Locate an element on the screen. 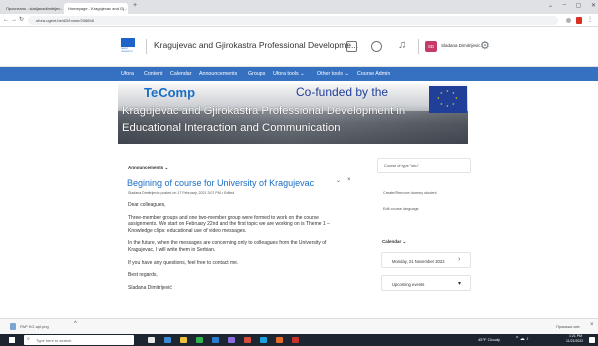 Image resolution: width=598 pixels, height=346 pixels. cofunded-text: Co-funded by the is located at coordinates (342, 92).